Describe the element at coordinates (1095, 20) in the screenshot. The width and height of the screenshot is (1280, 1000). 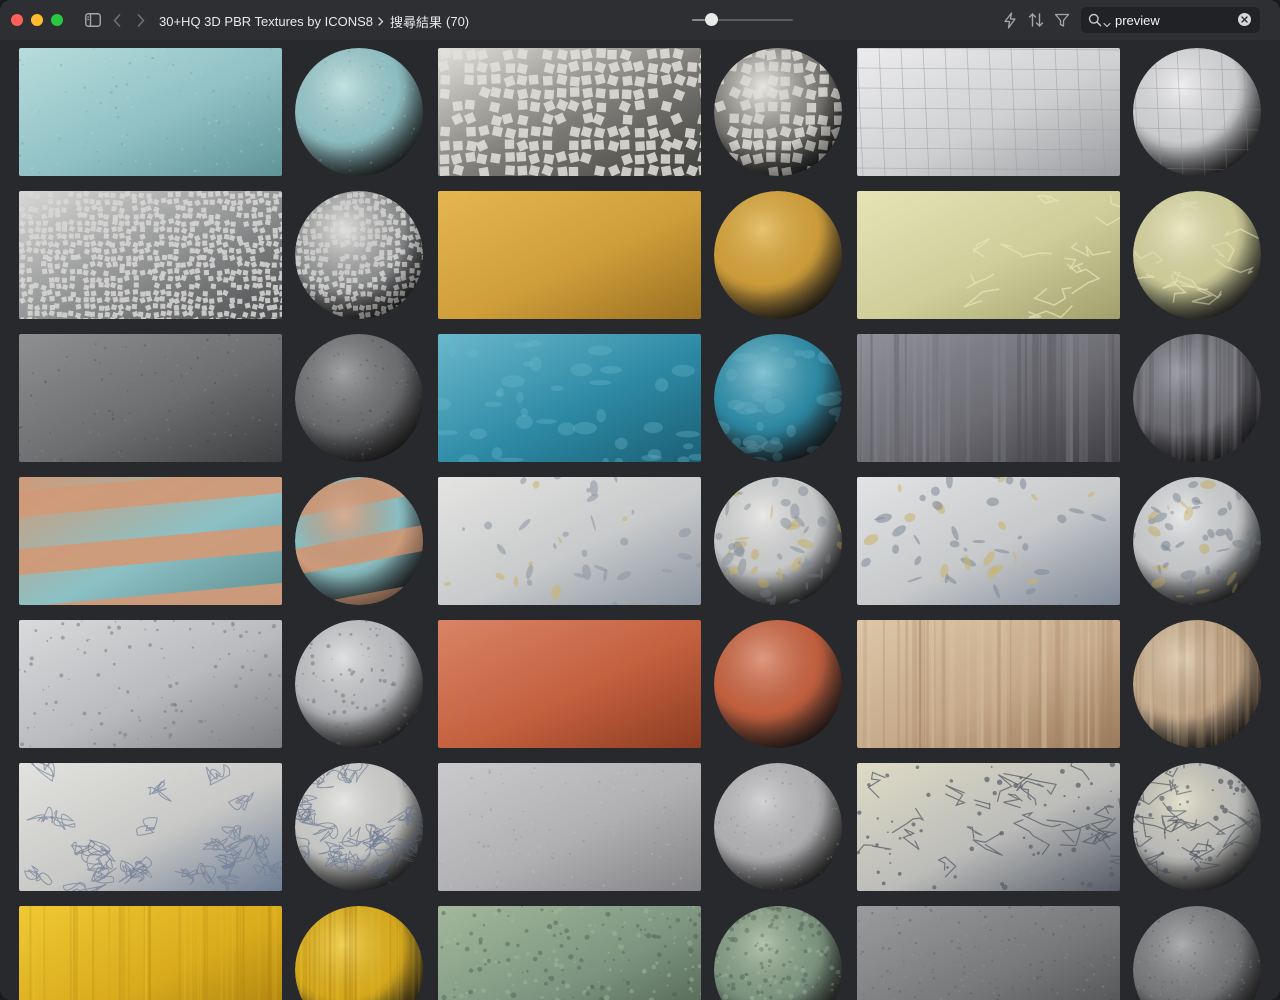
I see `search-icon` at that location.